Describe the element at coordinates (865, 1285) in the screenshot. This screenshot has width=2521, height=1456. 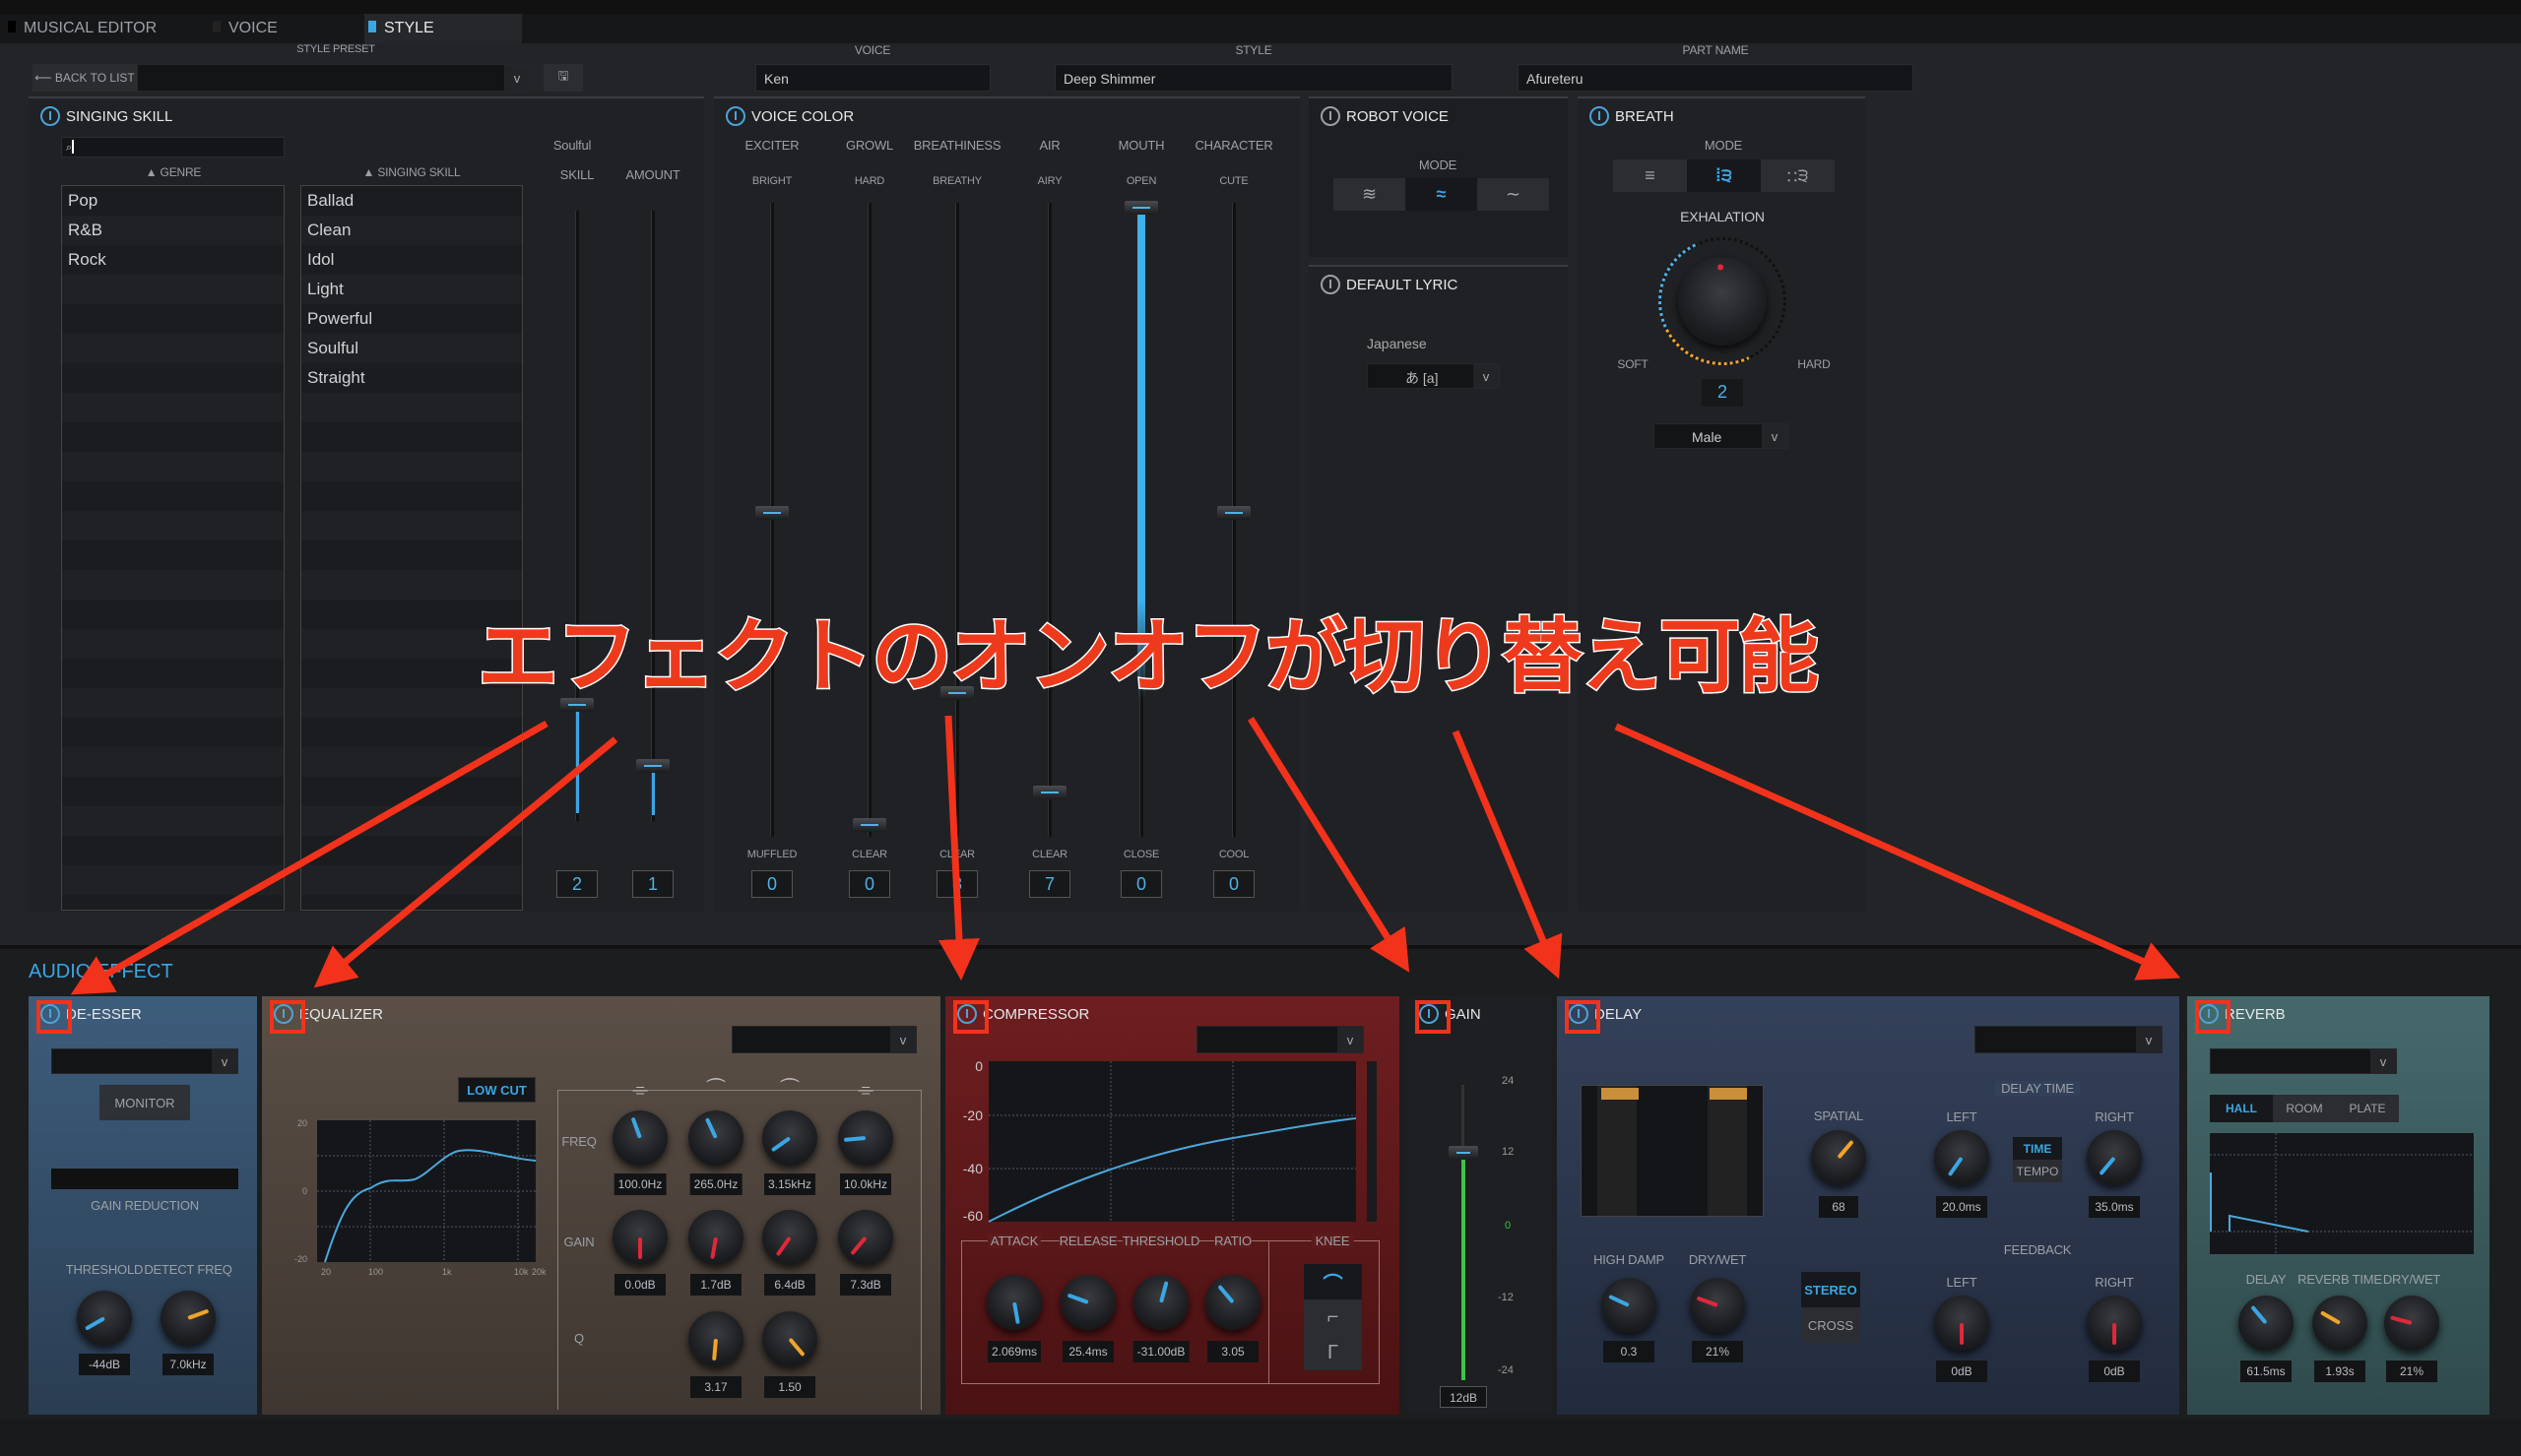
I see `gain-value: 7.3dB` at that location.